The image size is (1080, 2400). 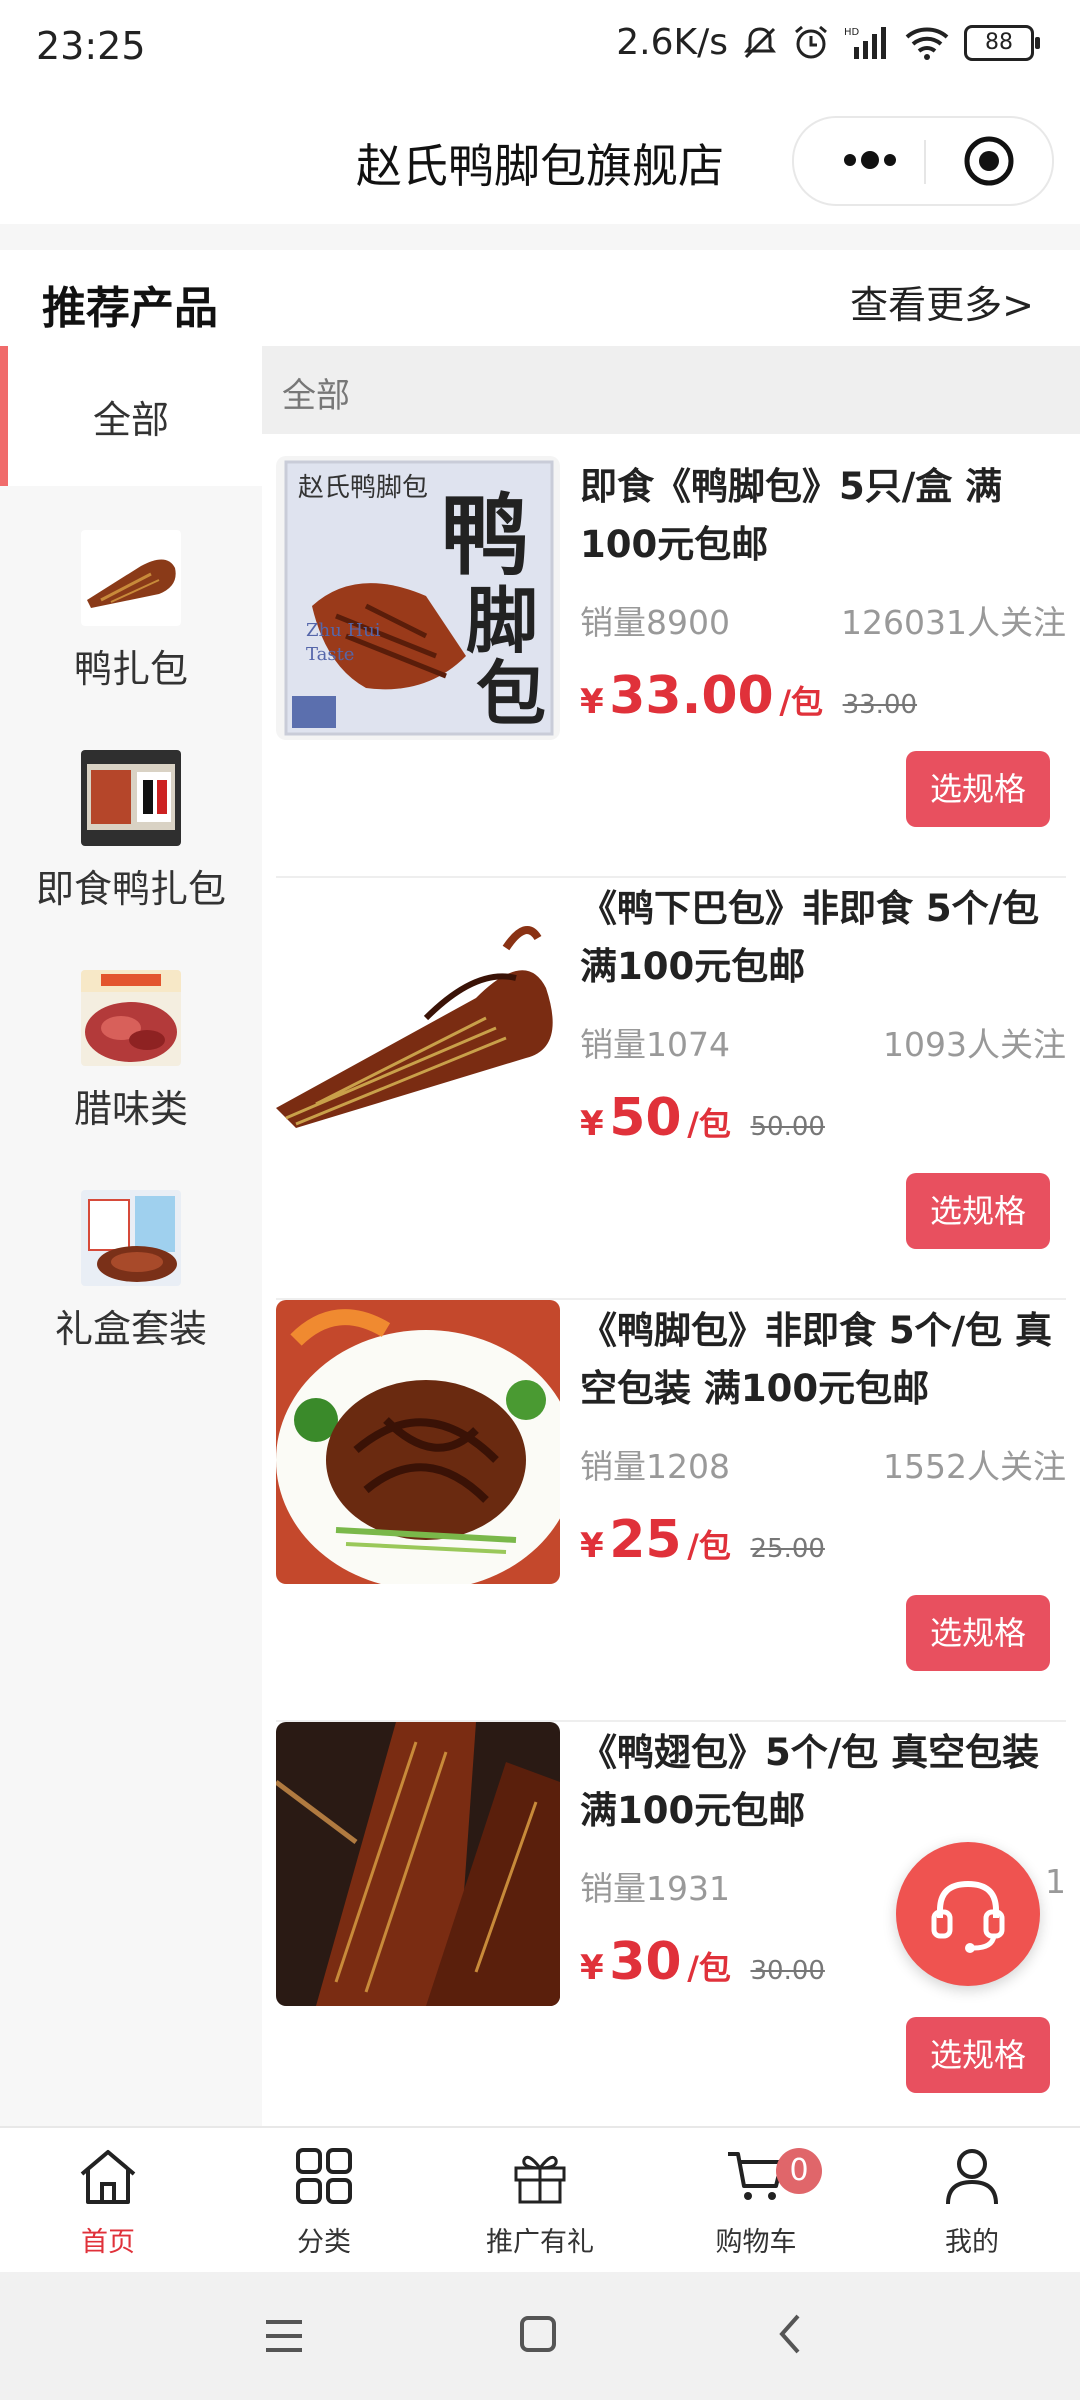 I want to click on duck-wrap-thumb, so click(x=131, y=577).